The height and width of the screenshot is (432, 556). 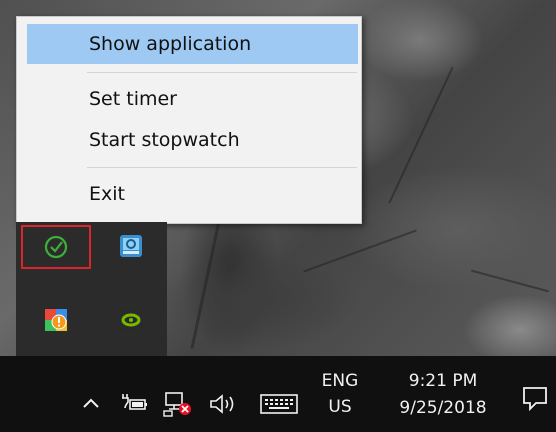 What do you see at coordinates (192, 194) in the screenshot?
I see `menu-item-exit: Exit` at bounding box center [192, 194].